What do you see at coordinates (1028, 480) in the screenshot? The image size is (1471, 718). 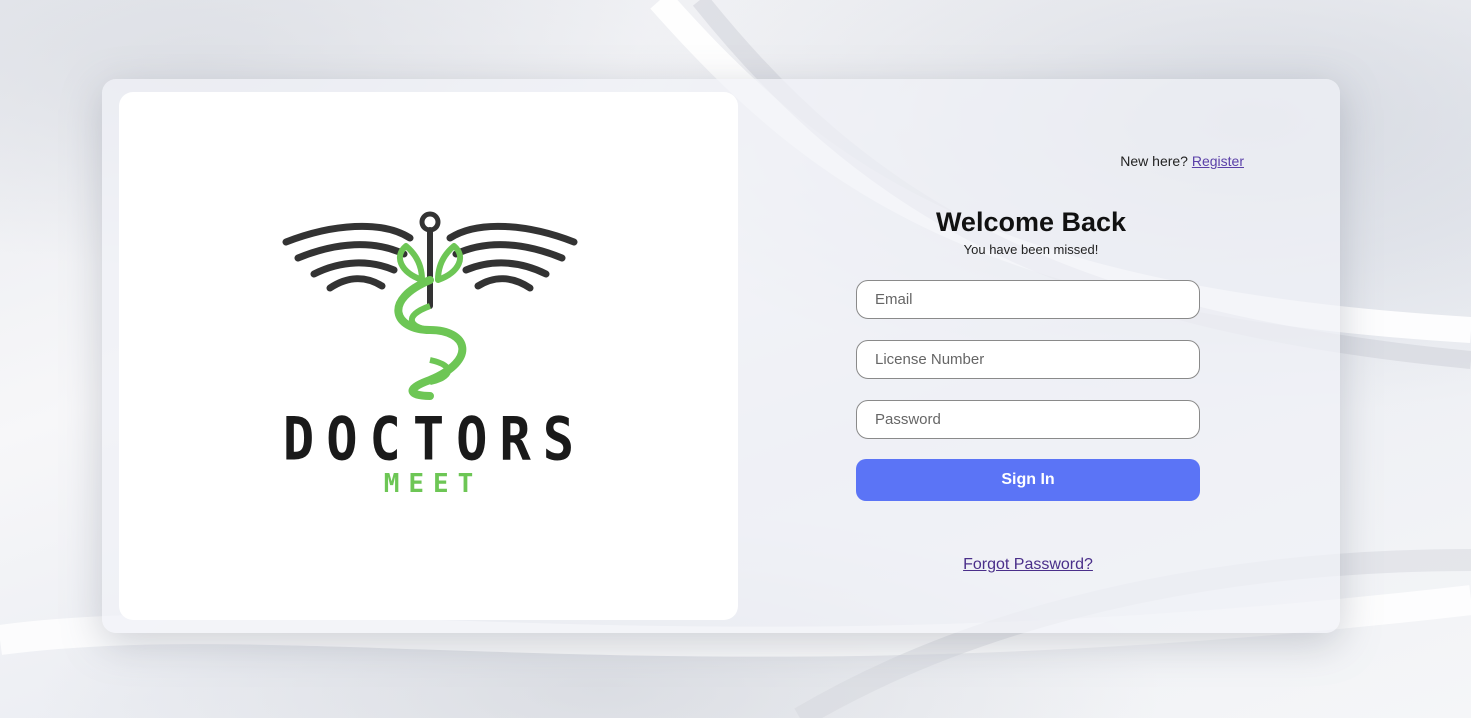 I see `sign-in-button: Sign In` at bounding box center [1028, 480].